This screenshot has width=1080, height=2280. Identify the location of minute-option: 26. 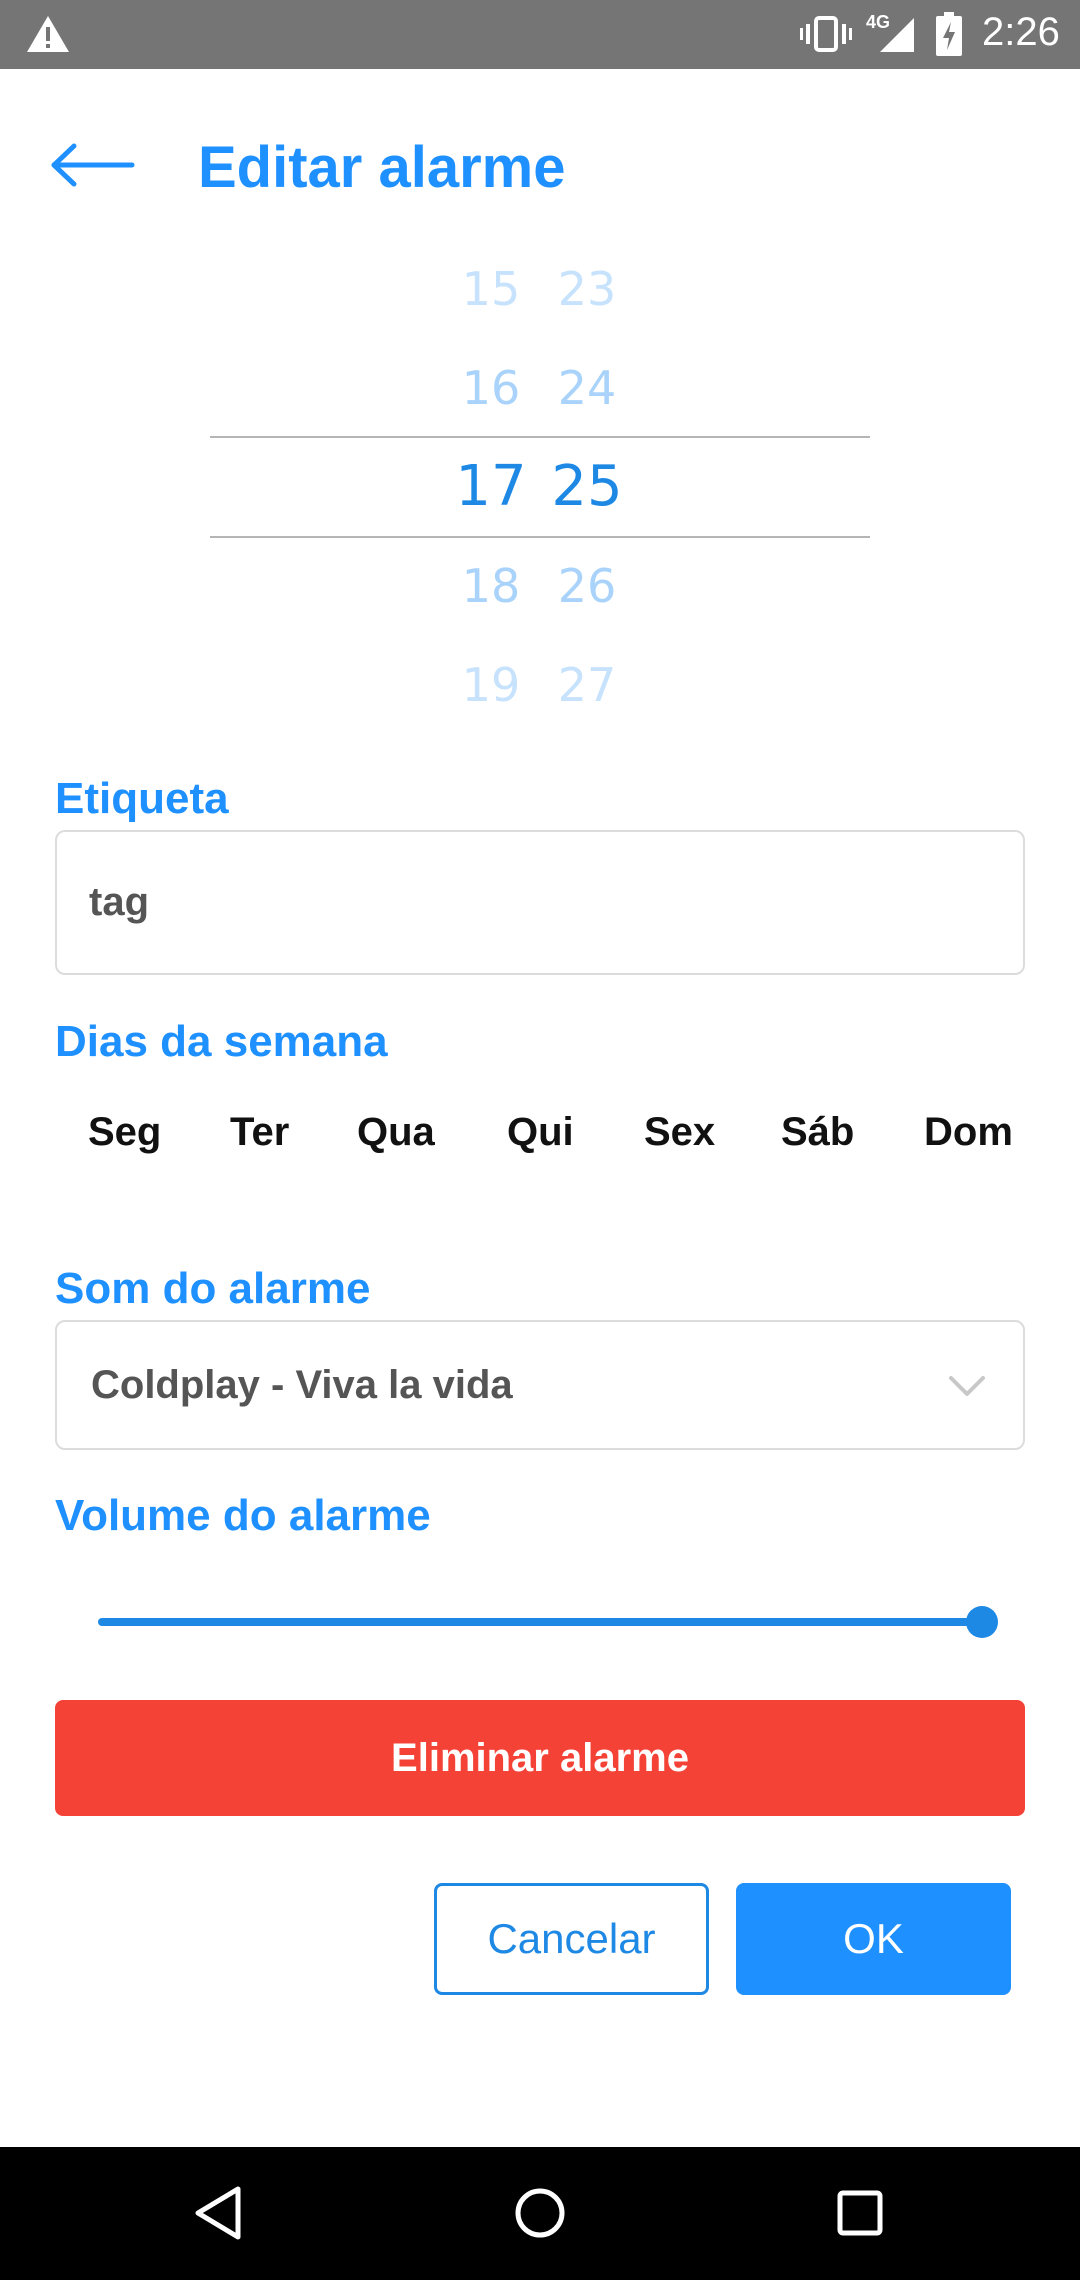
(587, 586).